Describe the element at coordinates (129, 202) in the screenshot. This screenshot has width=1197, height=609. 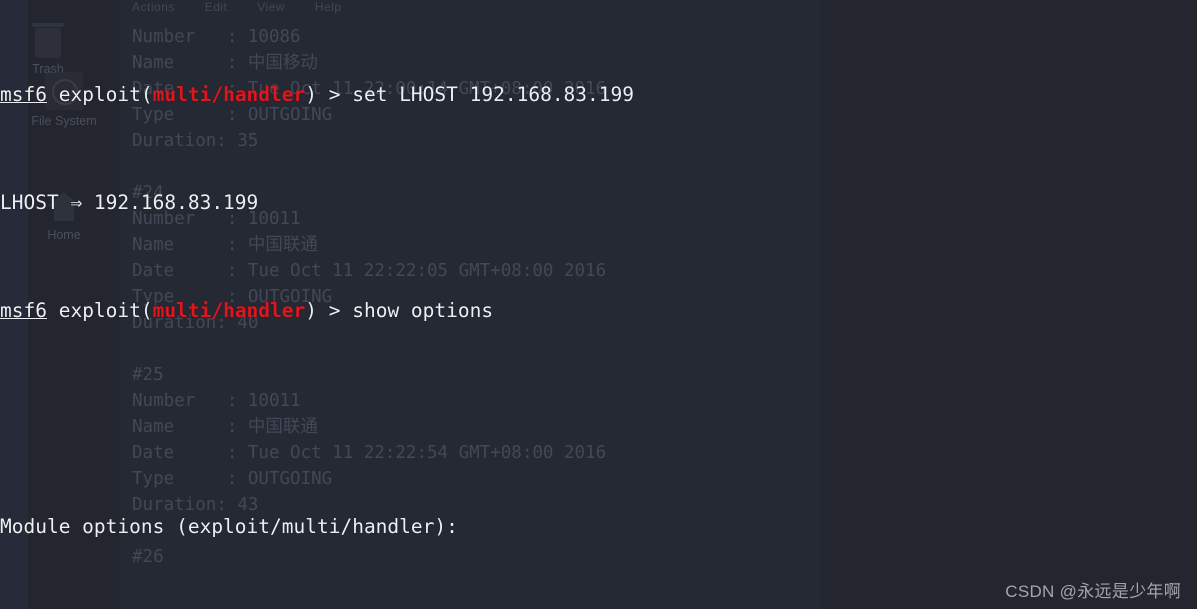
I see `terminal-line-lhost-echo: LHOST ⇒ 192.168.83.199` at that location.